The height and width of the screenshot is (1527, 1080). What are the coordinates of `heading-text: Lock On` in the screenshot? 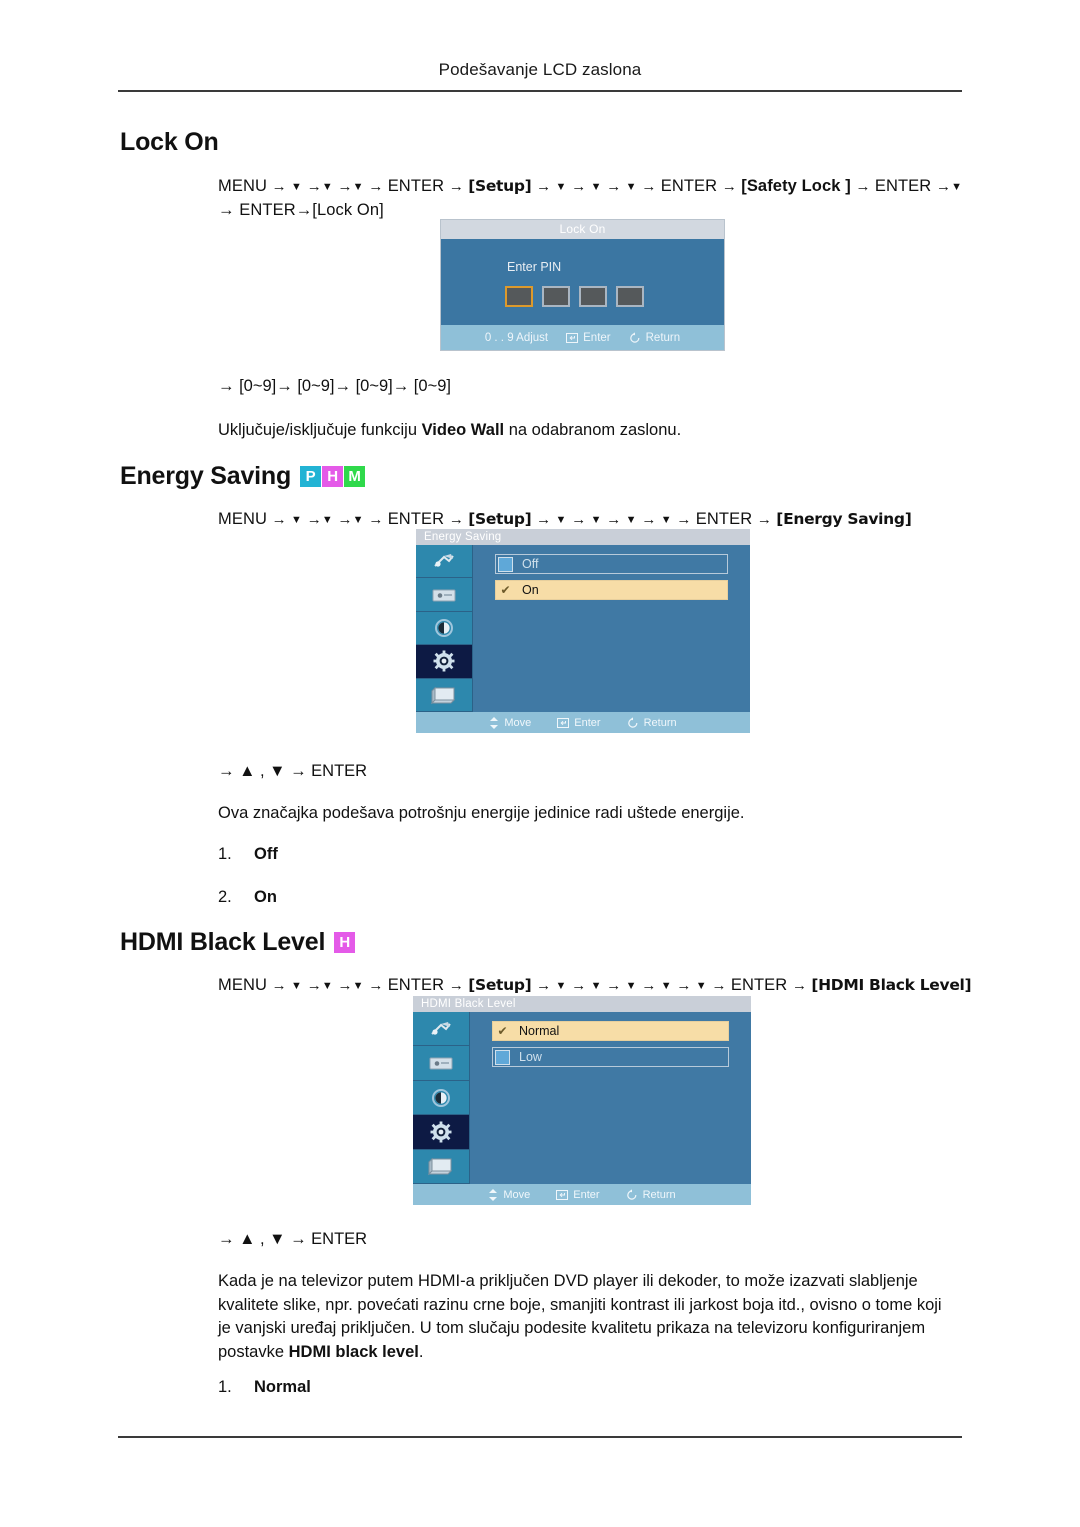 It's located at (169, 142).